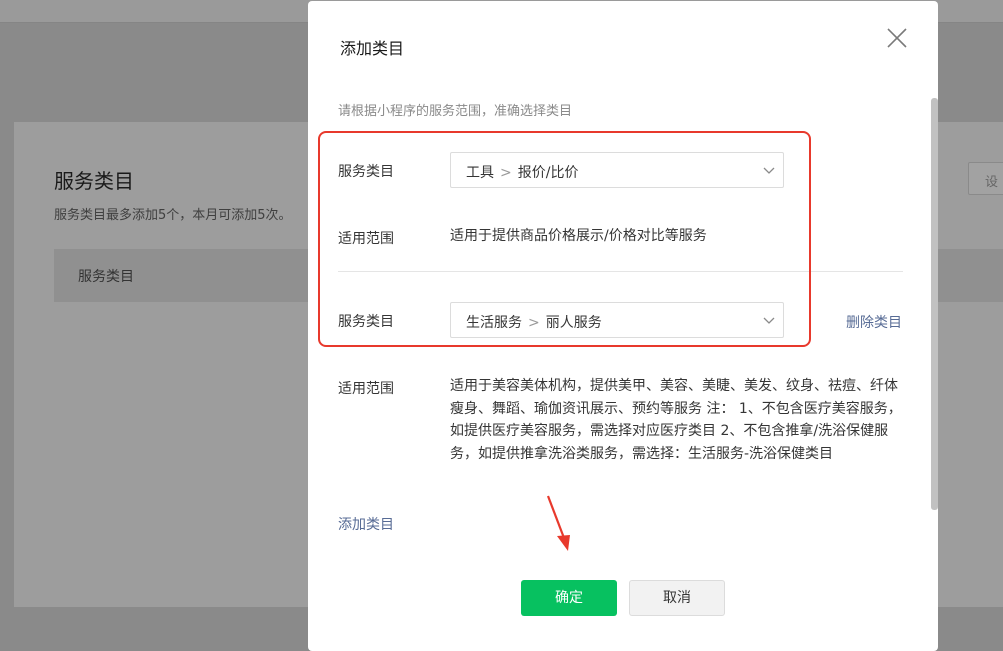  Describe the element at coordinates (569, 598) in the screenshot. I see `confirm-button: 确定` at that location.